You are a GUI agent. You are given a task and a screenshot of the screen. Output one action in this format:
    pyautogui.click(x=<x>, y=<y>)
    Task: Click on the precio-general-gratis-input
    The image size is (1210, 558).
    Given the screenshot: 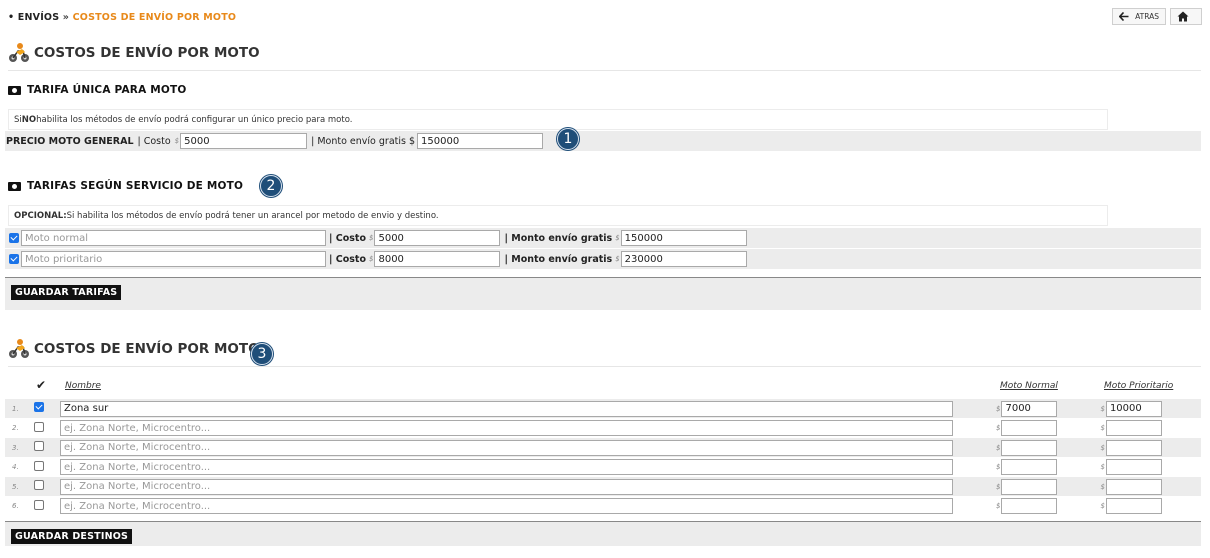 What is the action you would take?
    pyautogui.click(x=480, y=141)
    